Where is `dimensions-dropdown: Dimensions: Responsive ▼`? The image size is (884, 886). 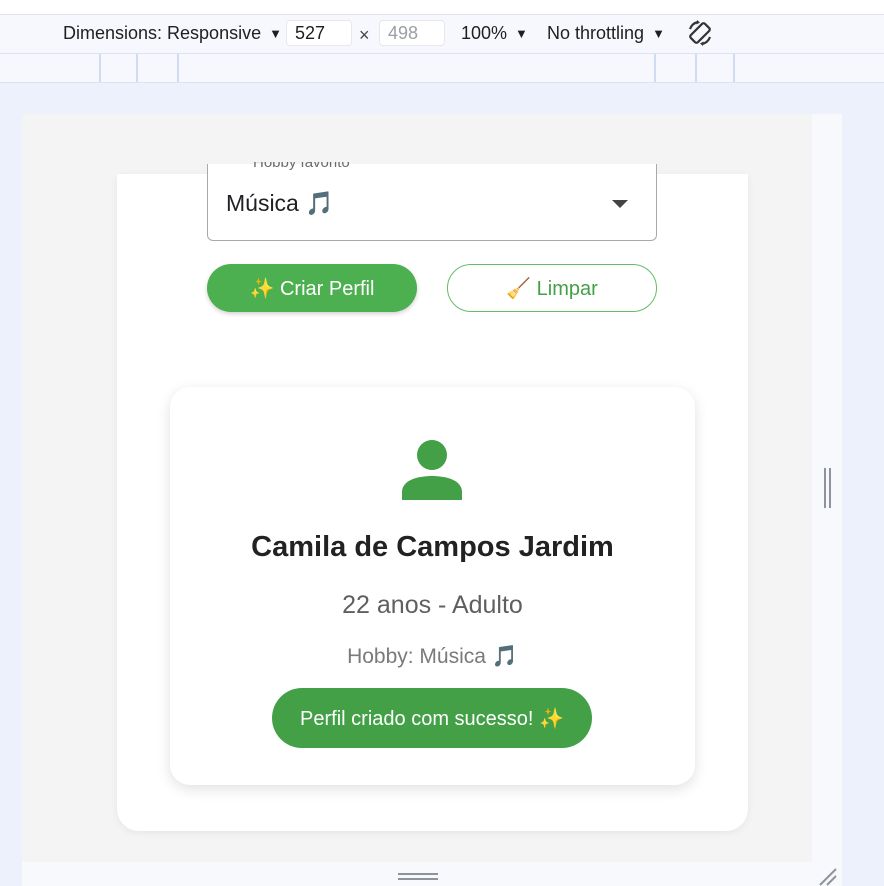 dimensions-dropdown: Dimensions: Responsive ▼ is located at coordinates (172, 33).